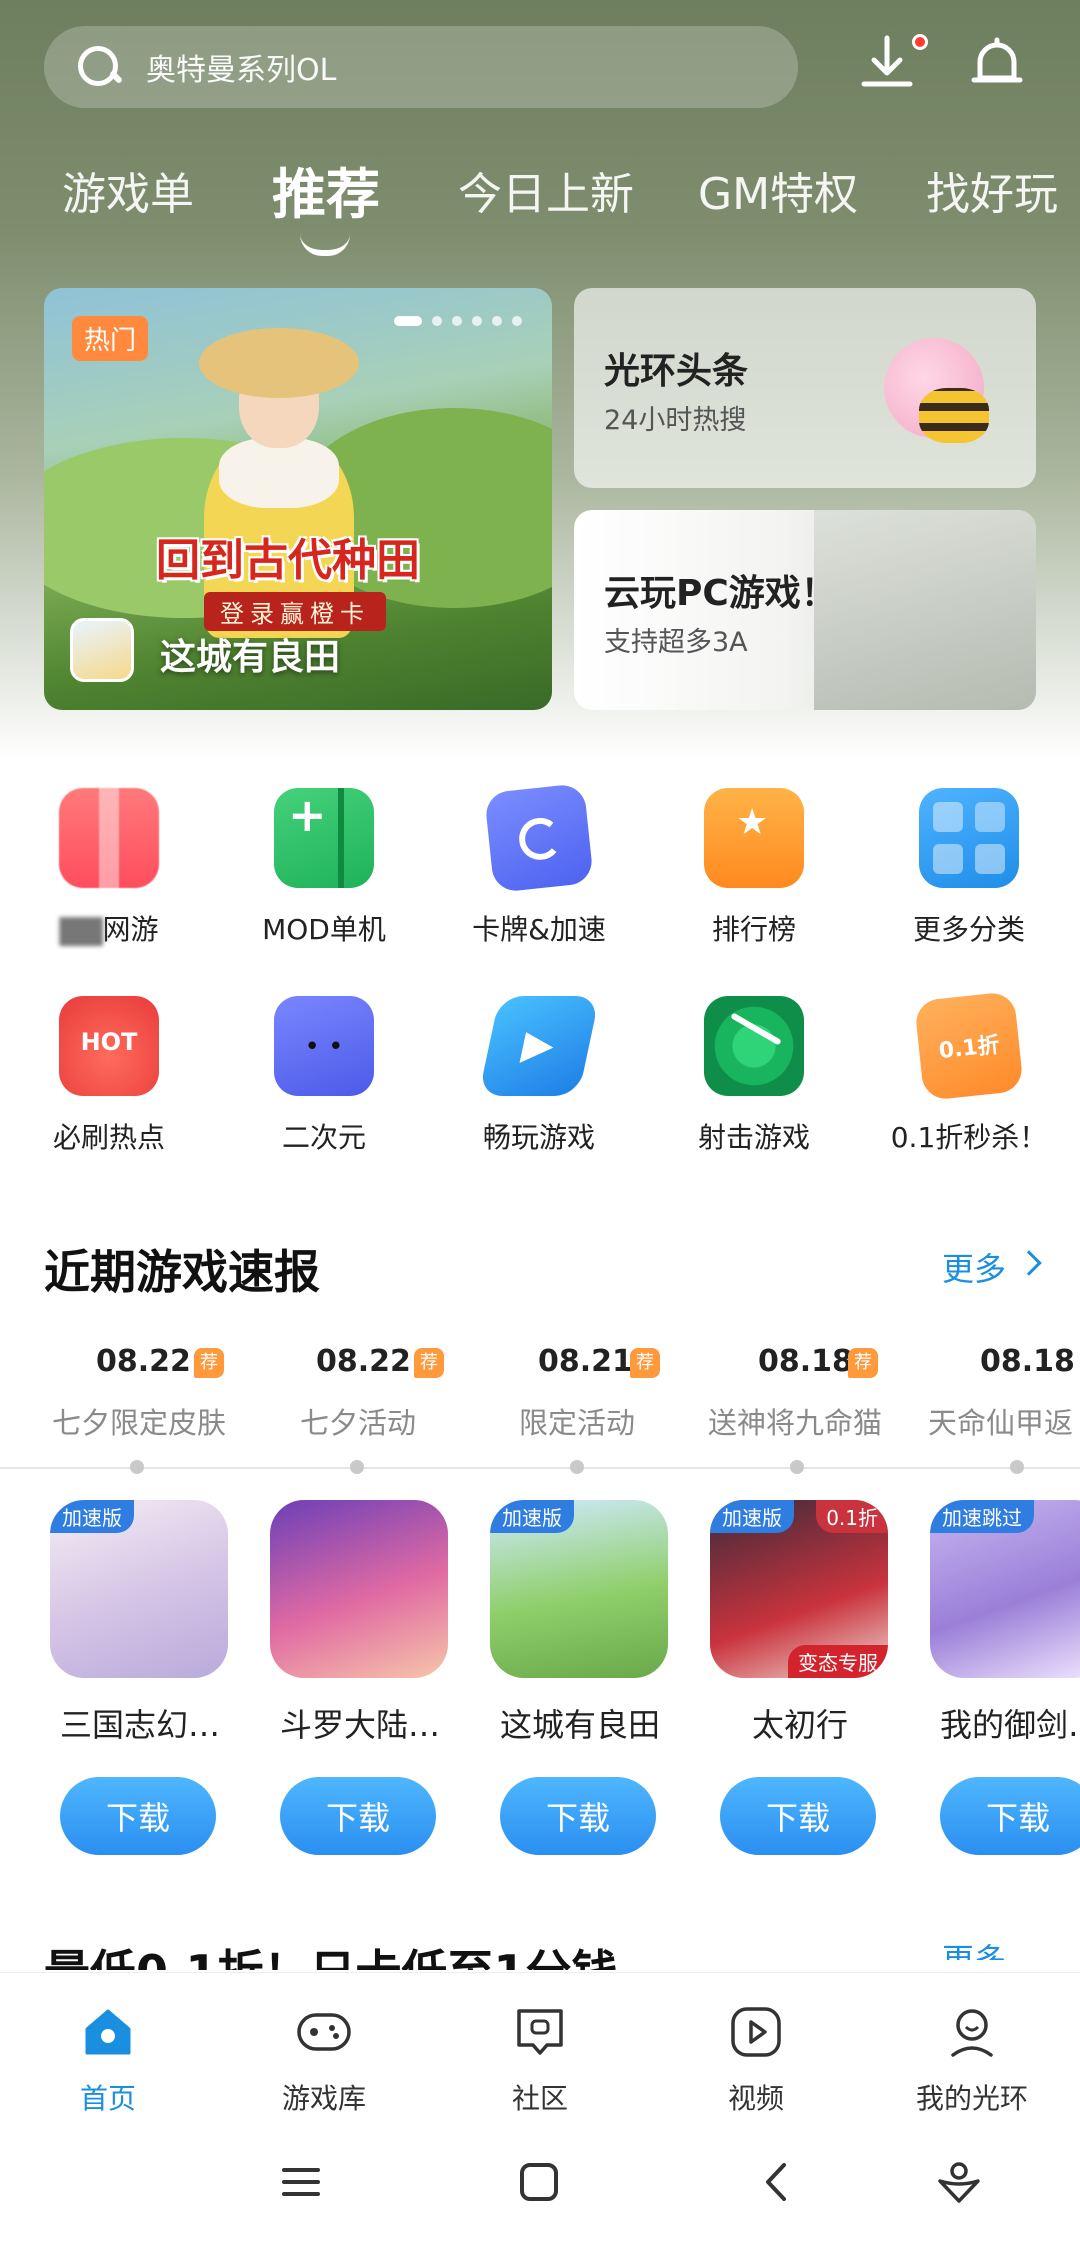 This screenshot has height=2251, width=1080. Describe the element at coordinates (326, 189) in the screenshot. I see `tab-recommend: 推荐` at that location.